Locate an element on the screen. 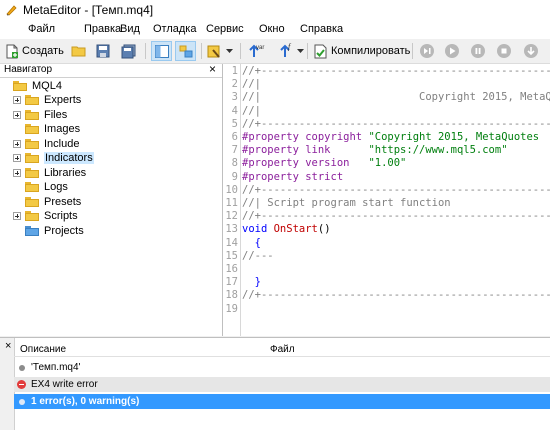  code-line: 2 //| is located at coordinates (386, 84).